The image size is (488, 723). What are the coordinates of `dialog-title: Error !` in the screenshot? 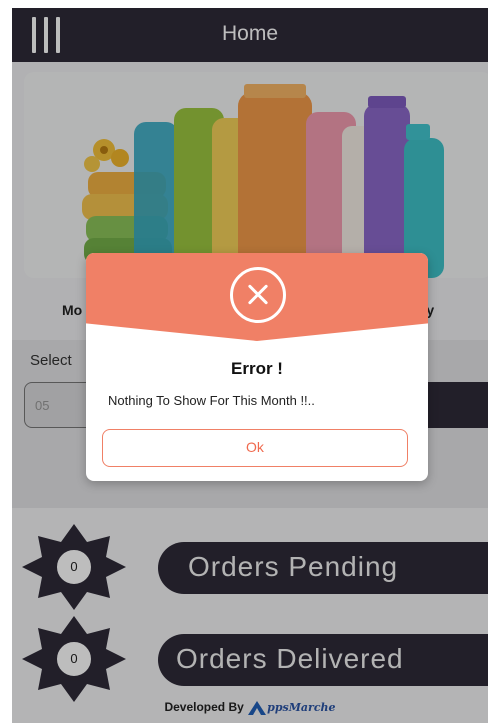 It's located at (257, 368).